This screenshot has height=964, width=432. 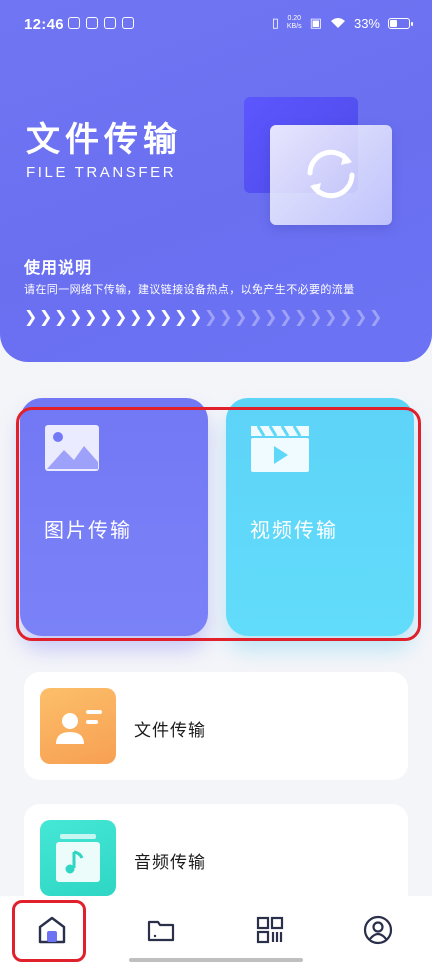 I want to click on tiktok-notification-icon, so click(x=74, y=23).